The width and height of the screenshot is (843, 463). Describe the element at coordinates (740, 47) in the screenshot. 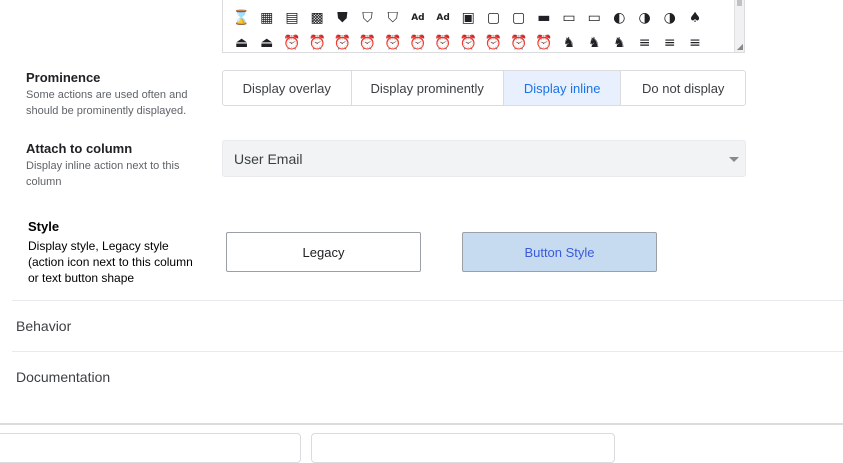

I see `resize-grip-icon: ◢` at that location.